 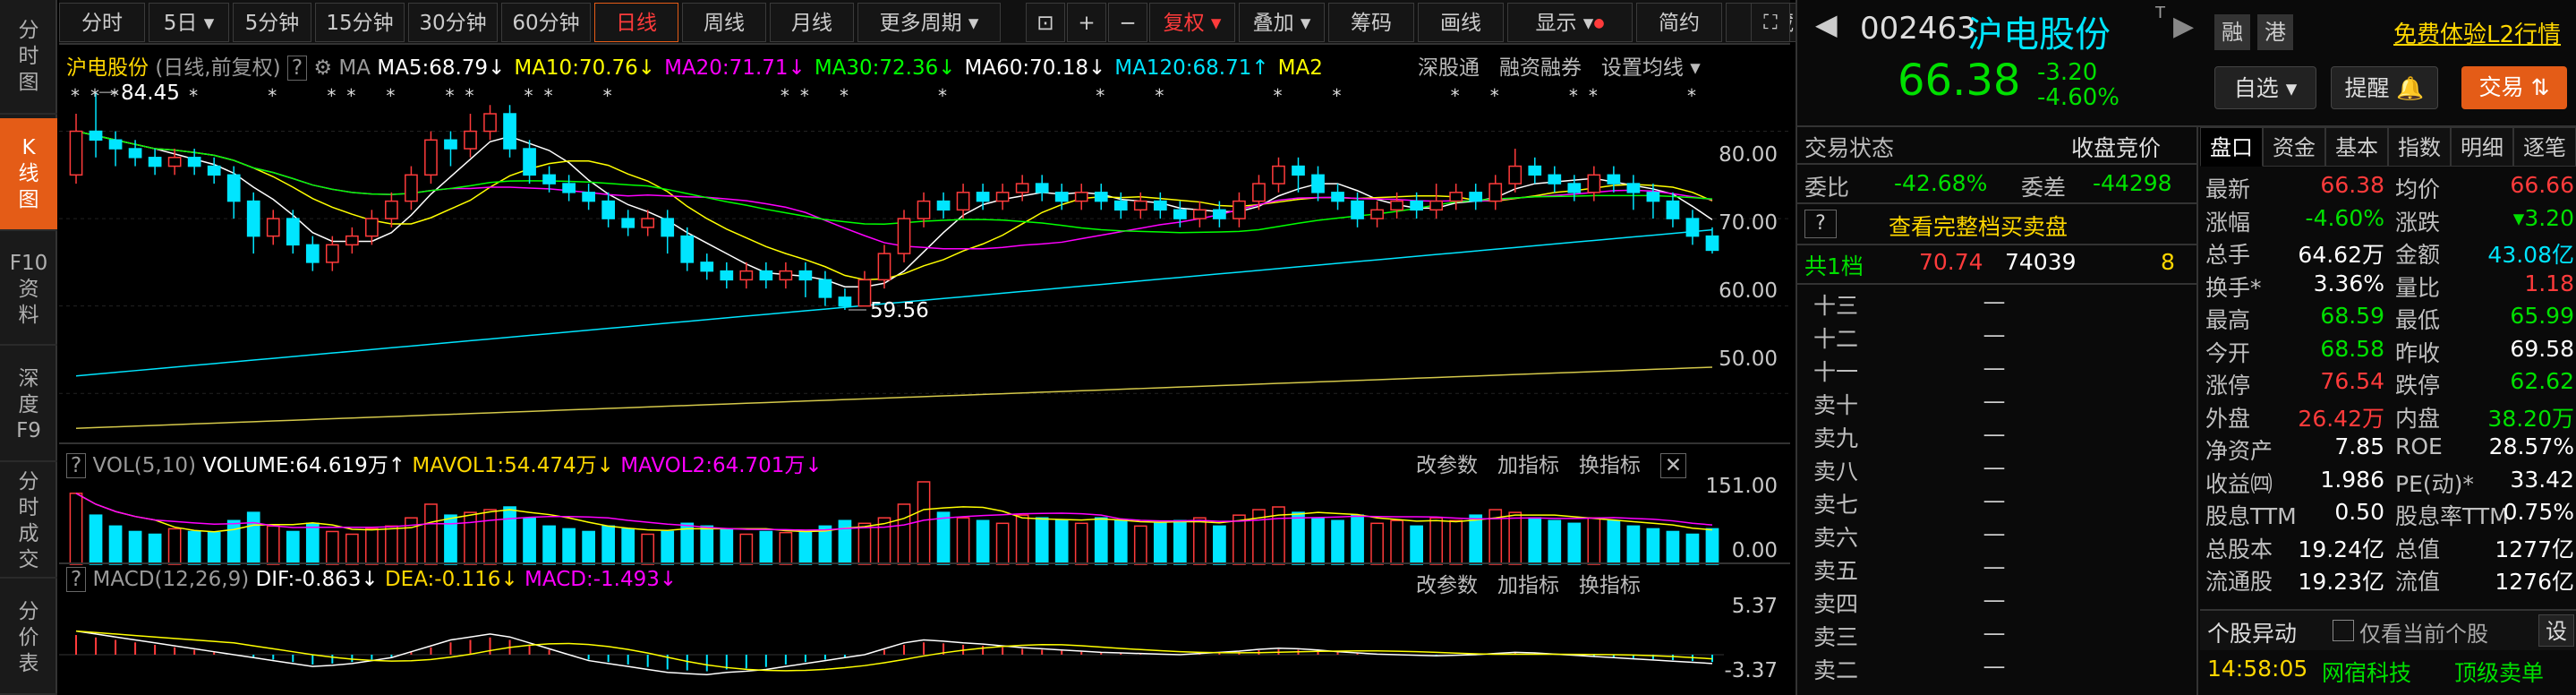 I want to click on order-book-row: 卖三—00, so click(x=1997, y=636).